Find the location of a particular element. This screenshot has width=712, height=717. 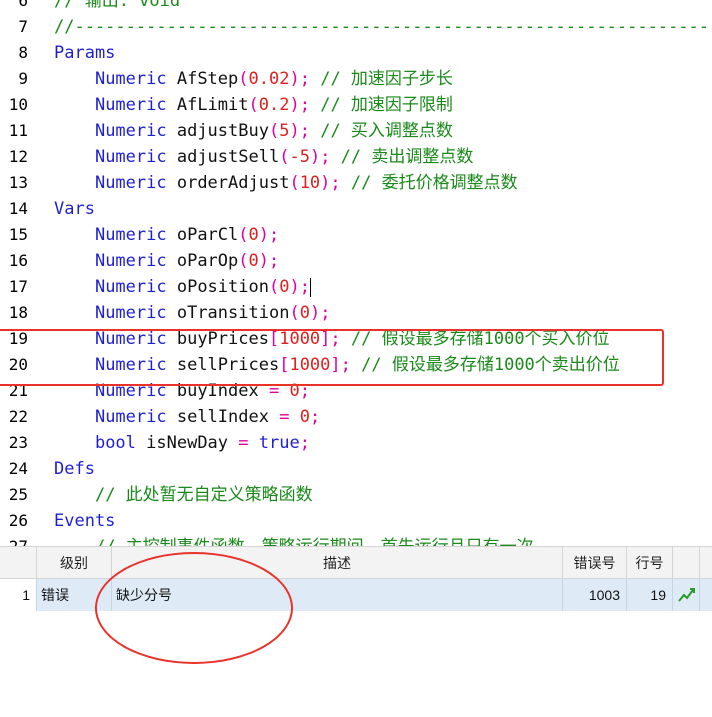

code-token: adjustSell is located at coordinates (223, 157).